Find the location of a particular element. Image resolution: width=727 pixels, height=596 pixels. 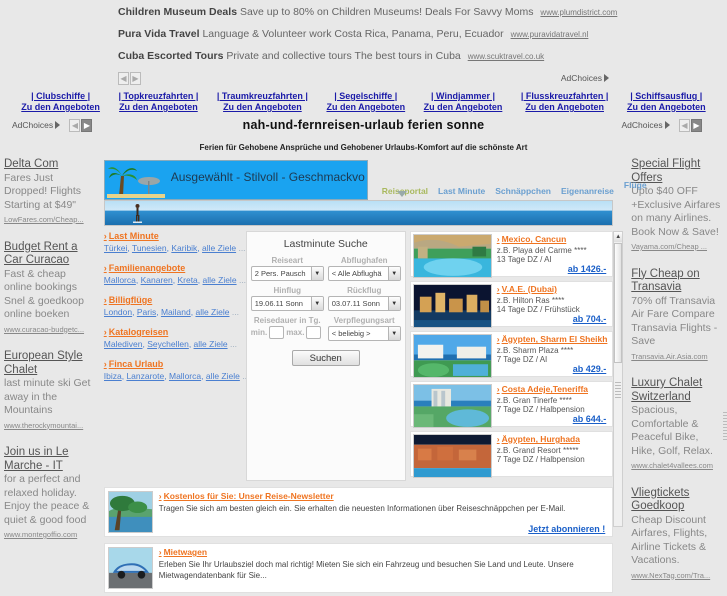

sublink: Seychellen is located at coordinates (168, 344).